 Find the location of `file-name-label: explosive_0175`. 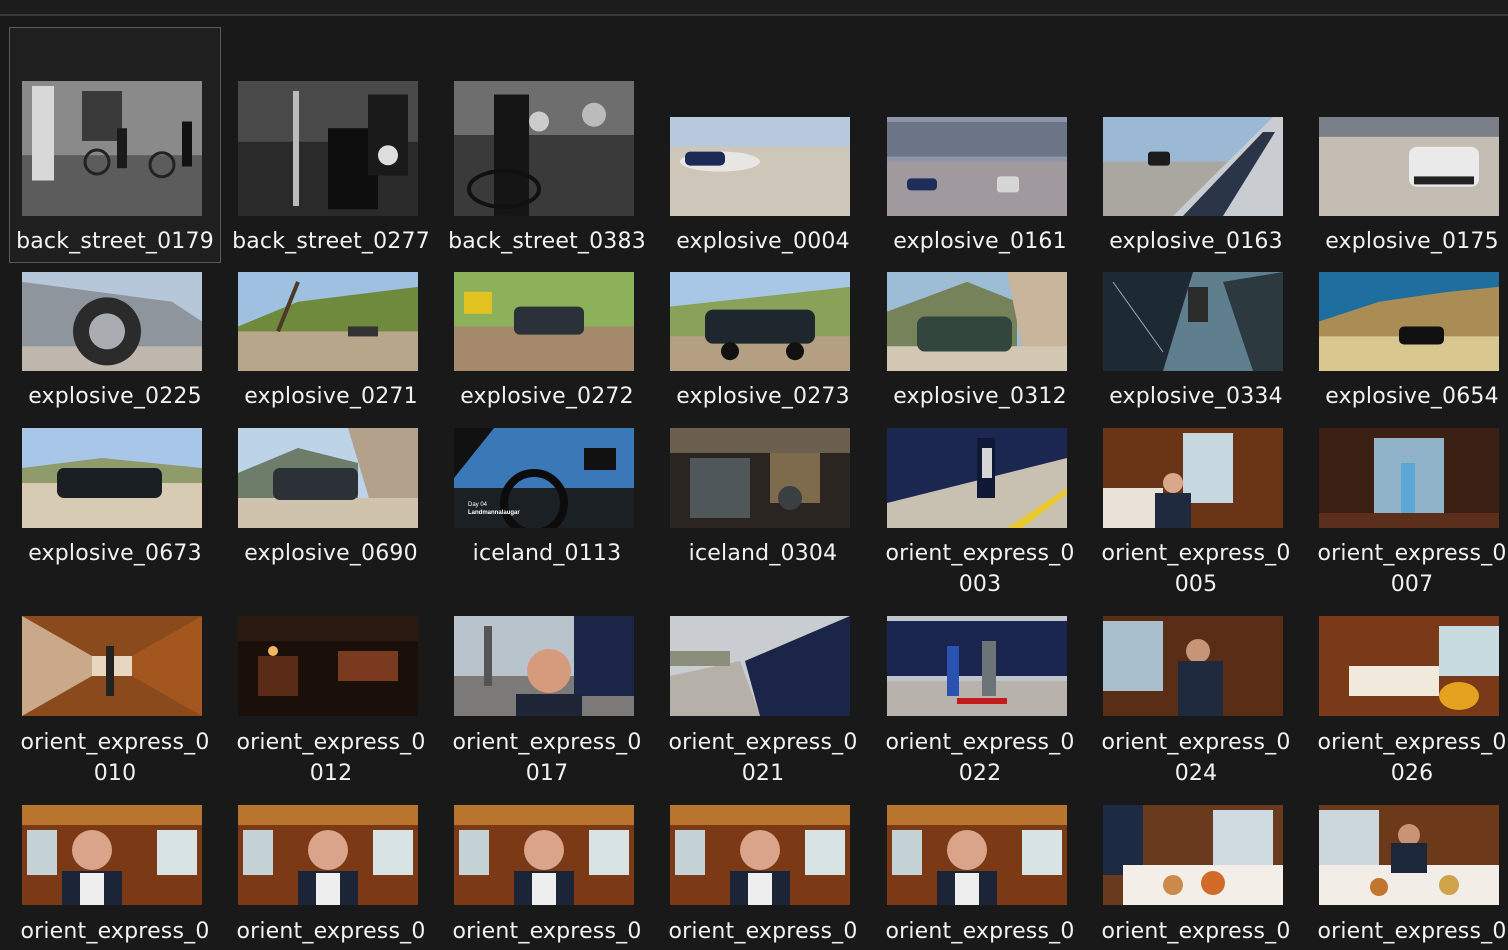

file-name-label: explosive_0175 is located at coordinates (1412, 241).